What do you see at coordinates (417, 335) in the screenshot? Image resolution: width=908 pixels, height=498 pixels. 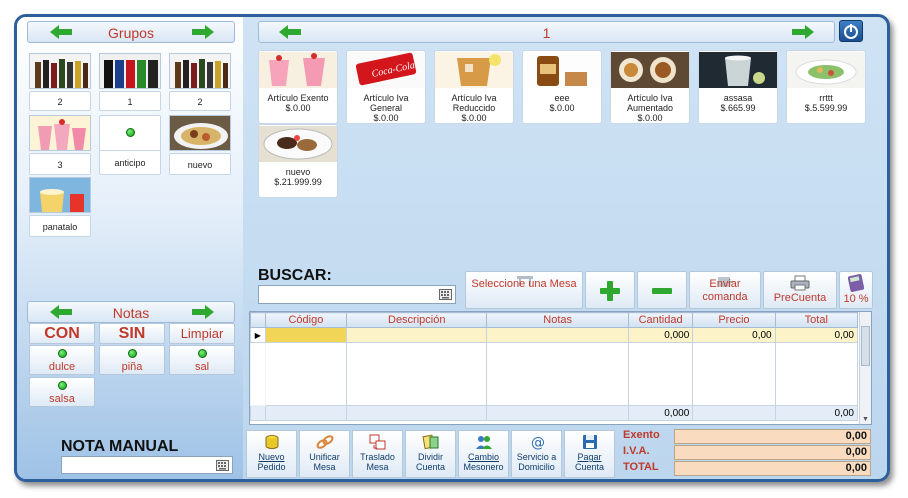 I see `cell-descripcion` at bounding box center [417, 335].